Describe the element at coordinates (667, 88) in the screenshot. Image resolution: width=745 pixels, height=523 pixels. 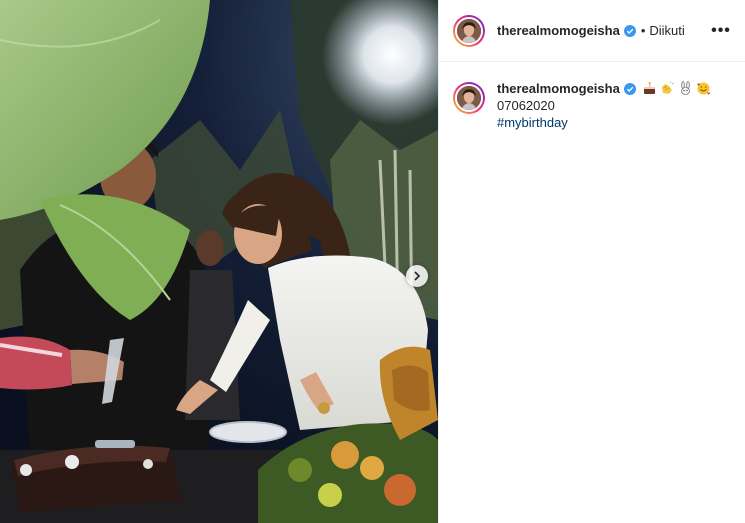
I see `clapping-hands-emoji-icon` at that location.